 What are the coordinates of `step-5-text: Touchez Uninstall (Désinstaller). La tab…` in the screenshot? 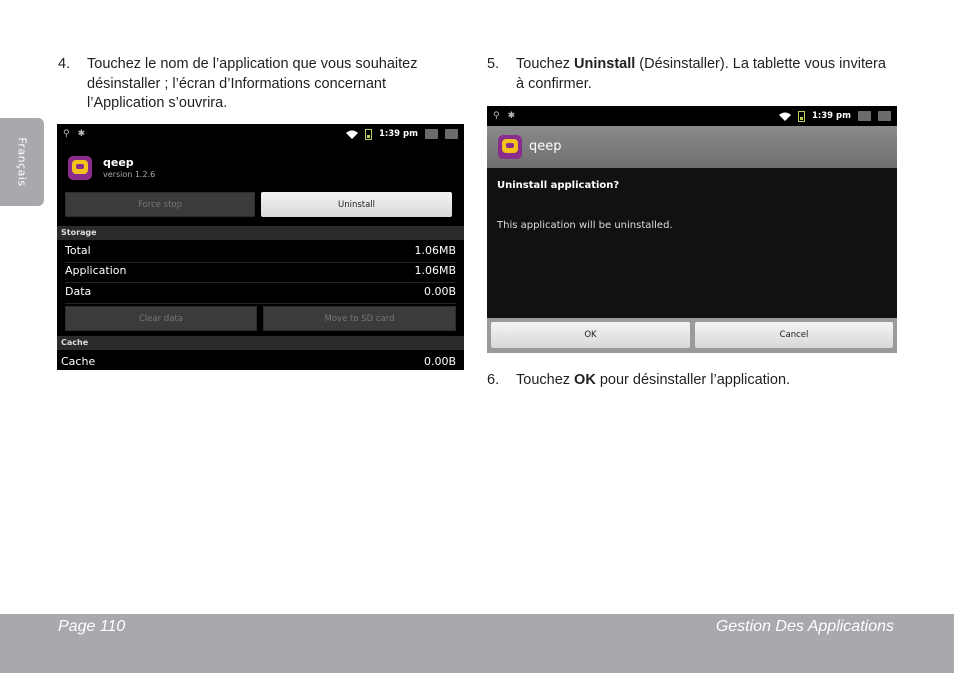 It's located at (701, 74).